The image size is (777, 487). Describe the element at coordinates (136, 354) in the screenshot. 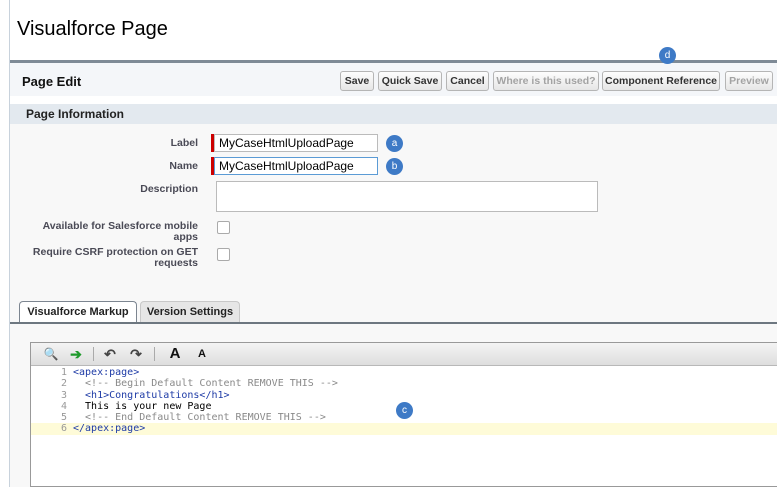

I see `redo-icon: ↷` at that location.